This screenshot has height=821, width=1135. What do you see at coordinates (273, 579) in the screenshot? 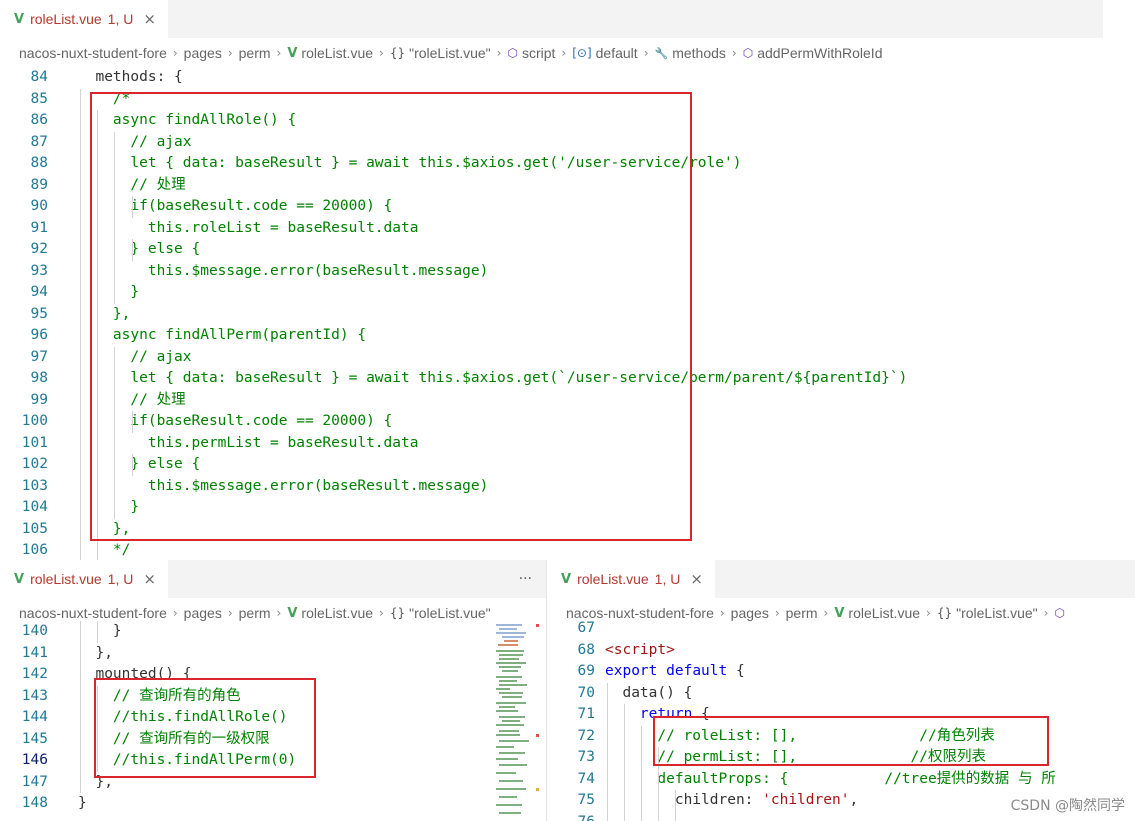
I see `bottom-left-tab-bar: V roleList.vue 1, U × ···` at bounding box center [273, 579].